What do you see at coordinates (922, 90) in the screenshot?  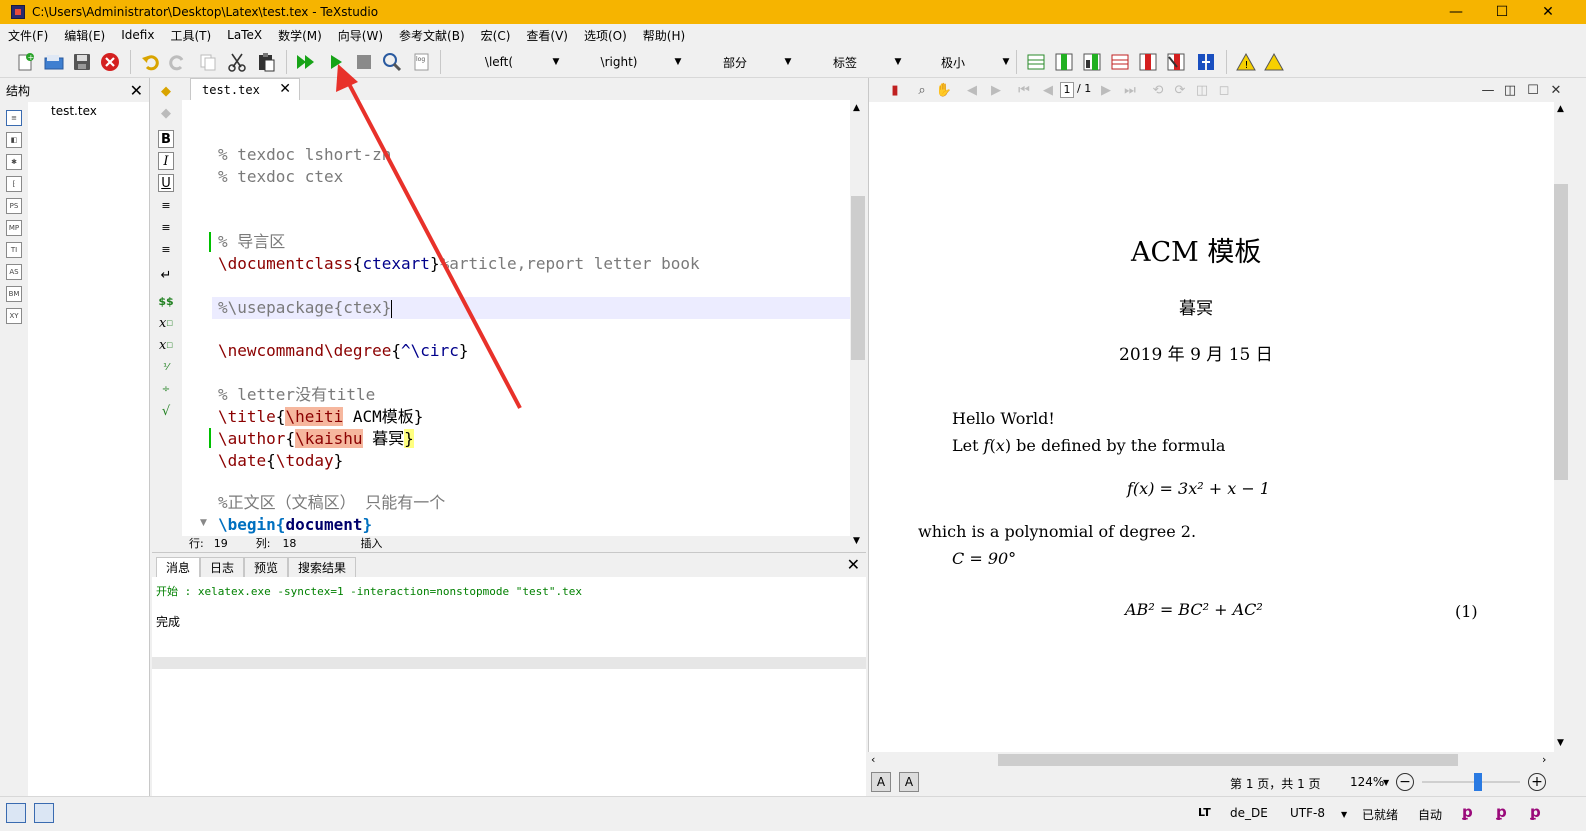 I see `zoom-icon: ⌕` at bounding box center [922, 90].